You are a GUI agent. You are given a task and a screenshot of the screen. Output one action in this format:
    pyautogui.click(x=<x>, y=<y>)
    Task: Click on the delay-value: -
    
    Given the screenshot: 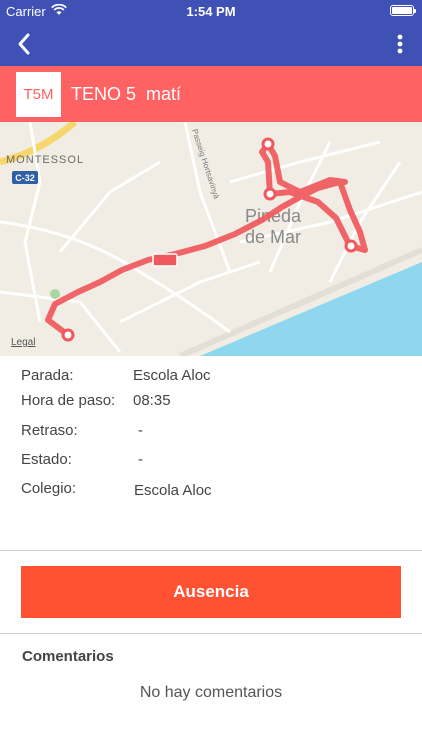 What is the action you would take?
    pyautogui.click(x=140, y=430)
    